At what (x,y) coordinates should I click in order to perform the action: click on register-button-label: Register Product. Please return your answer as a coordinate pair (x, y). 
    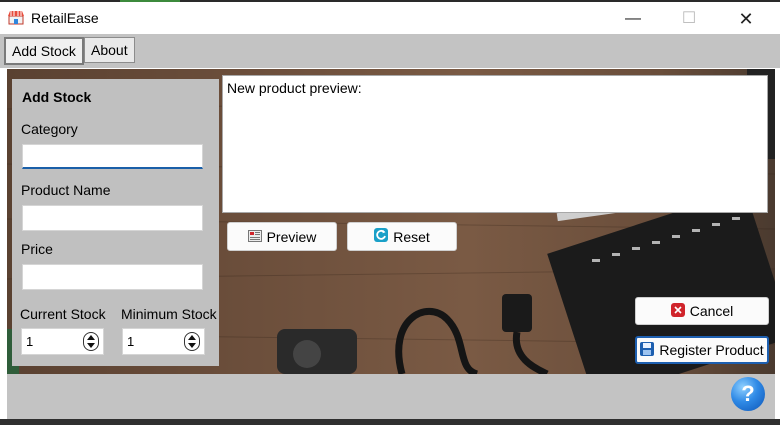
    Looking at the image, I should click on (711, 350).